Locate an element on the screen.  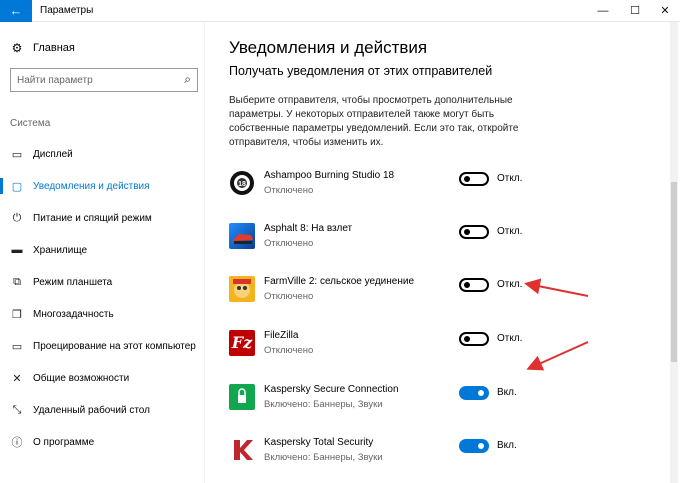
sidebar-item-label: Дисплей is located at coordinates (53, 154).